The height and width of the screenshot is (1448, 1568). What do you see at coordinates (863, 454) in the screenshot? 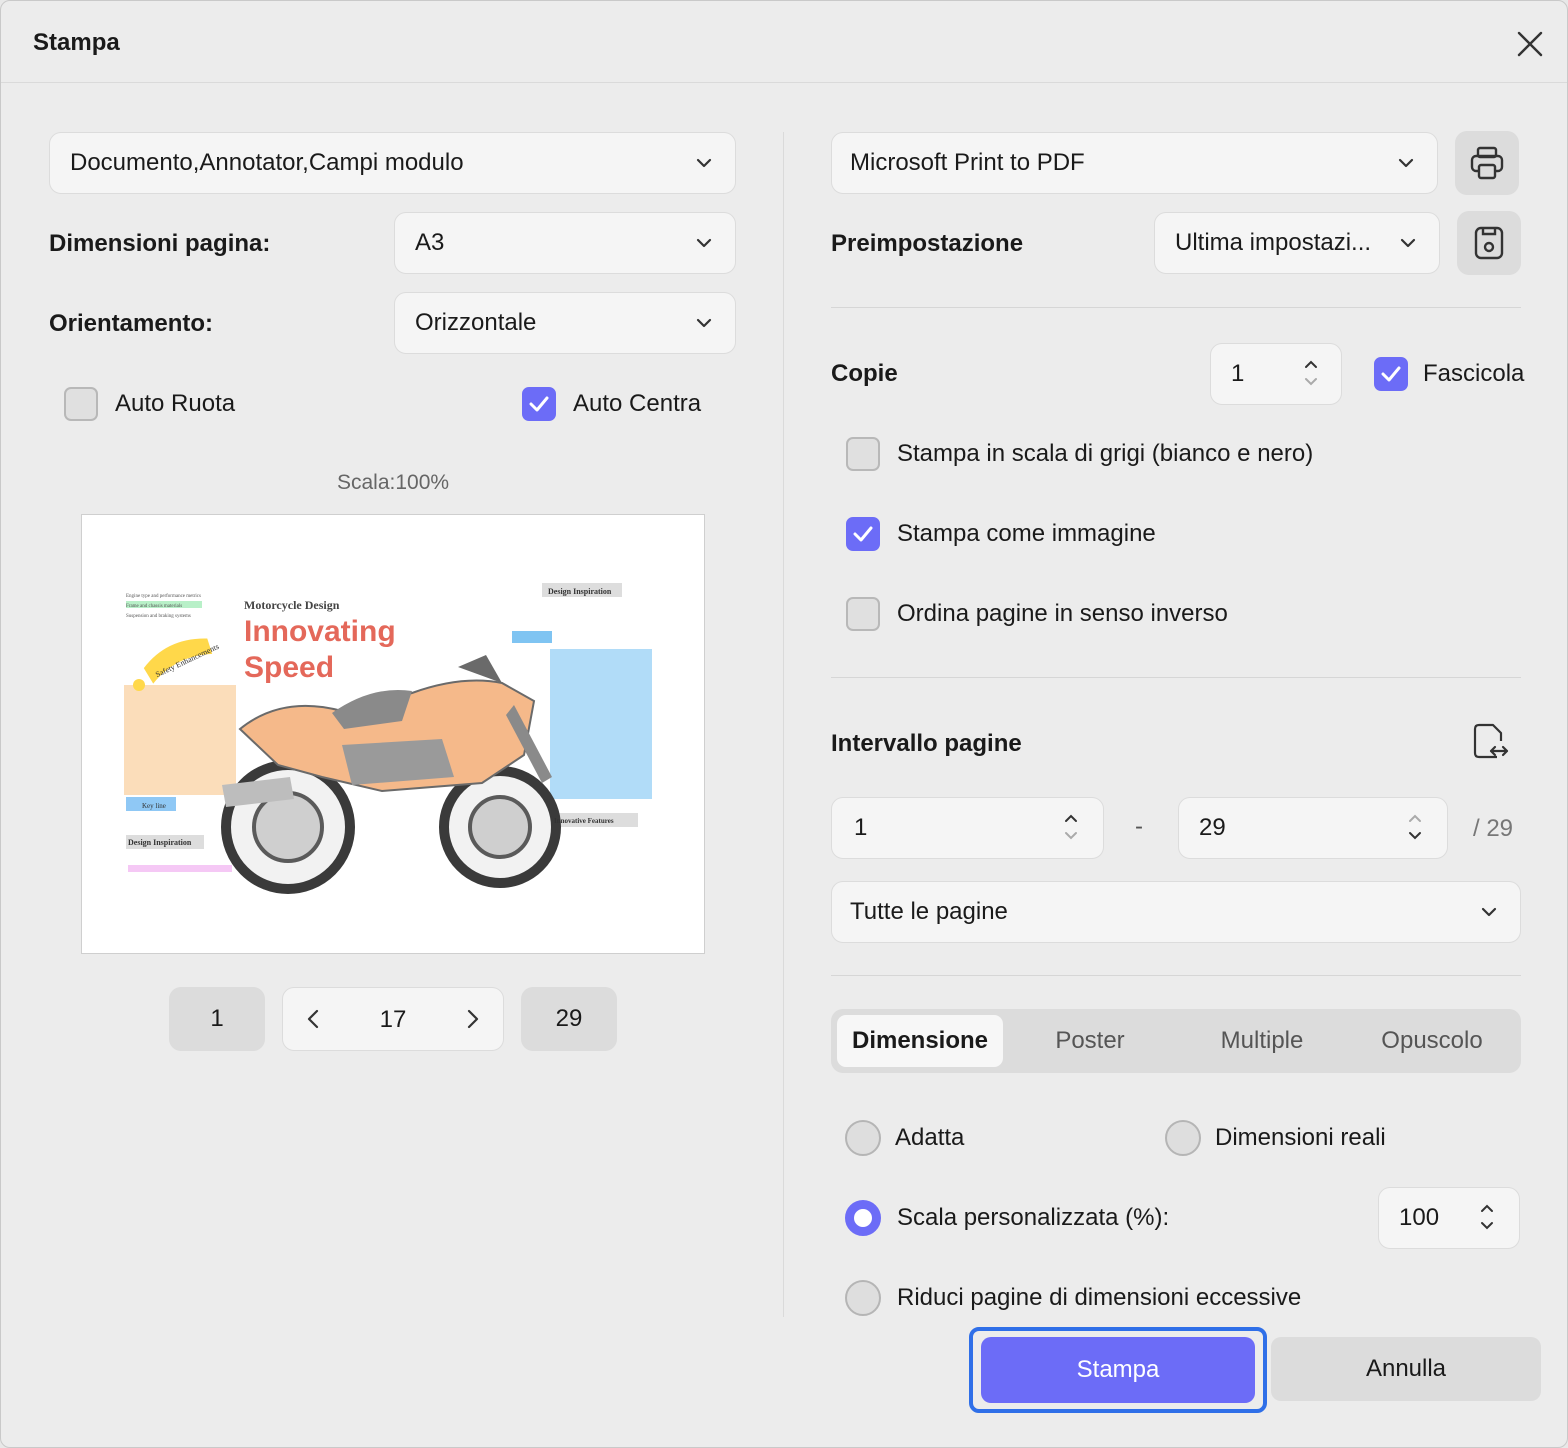
I see `grayscale-checkbox` at bounding box center [863, 454].